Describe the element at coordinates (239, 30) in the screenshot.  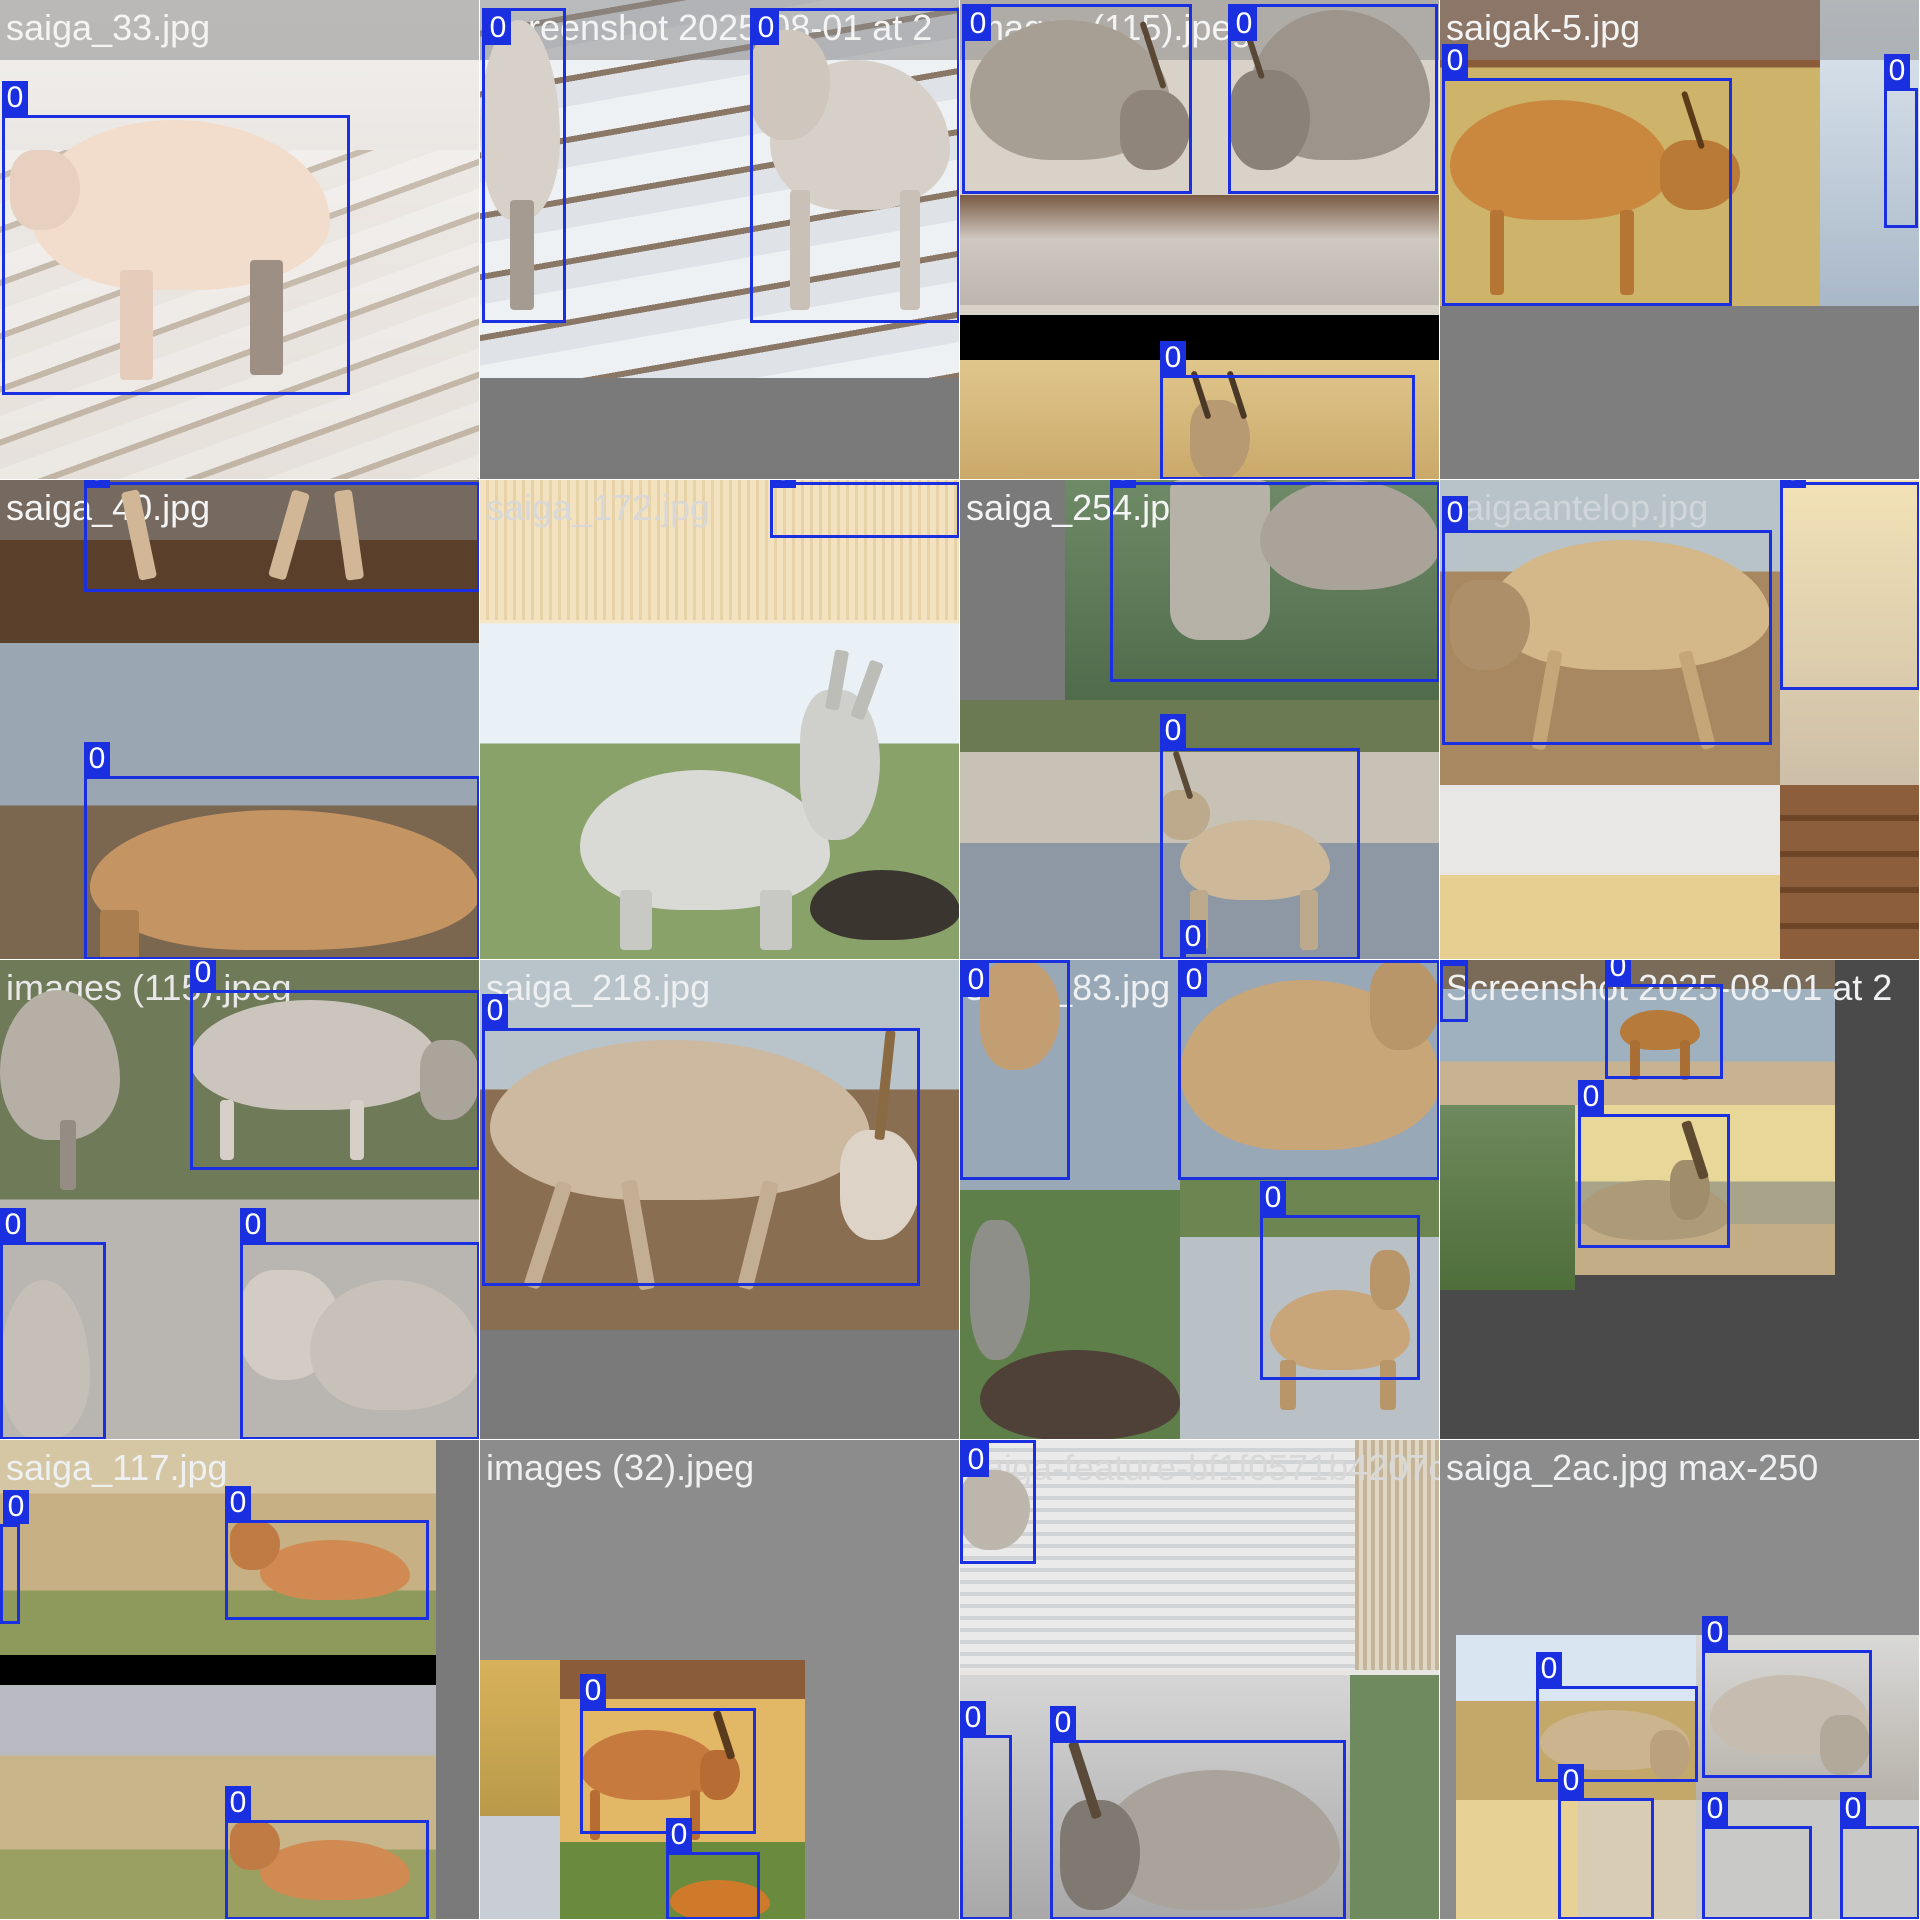
I see `image-filename-bar: saiga_33.jpg` at that location.